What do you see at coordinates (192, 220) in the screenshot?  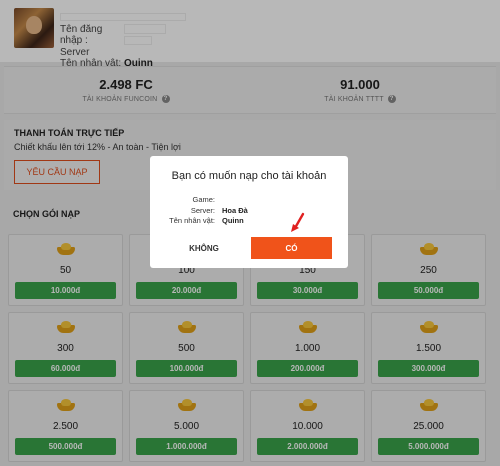 I see `dialog-character-label: Tên nhân vật:` at bounding box center [192, 220].